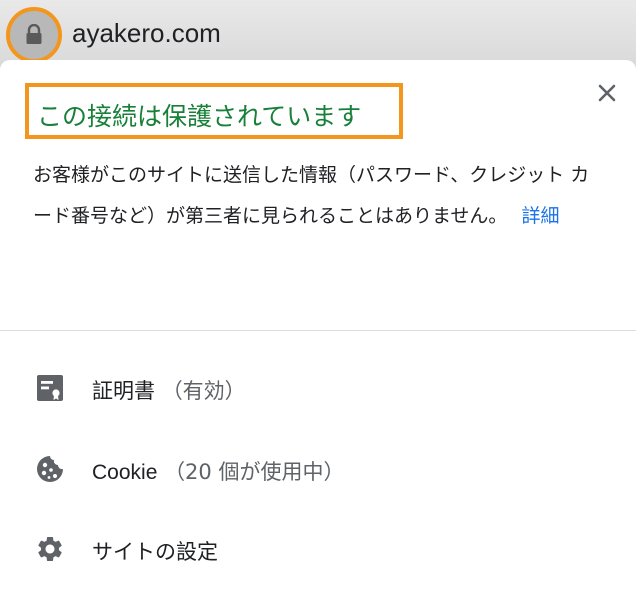  What do you see at coordinates (50, 549) in the screenshot?
I see `gear-icon` at bounding box center [50, 549].